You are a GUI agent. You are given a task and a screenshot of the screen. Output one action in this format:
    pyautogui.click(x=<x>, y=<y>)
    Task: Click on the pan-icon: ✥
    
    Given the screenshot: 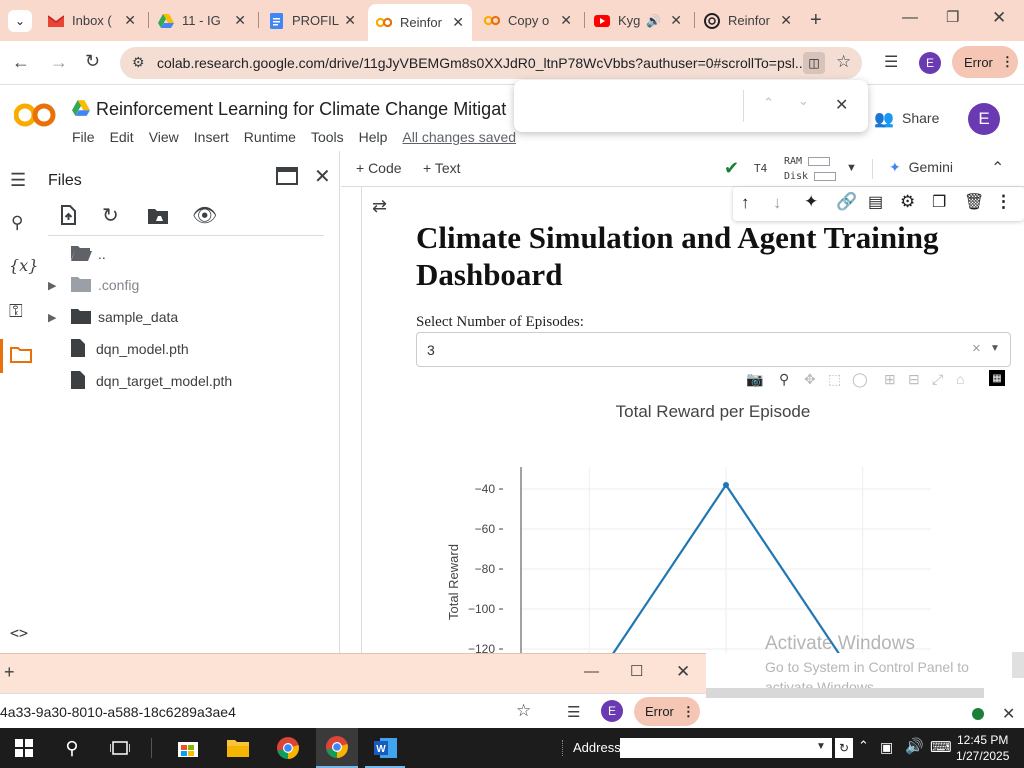 What is the action you would take?
    pyautogui.click(x=810, y=379)
    